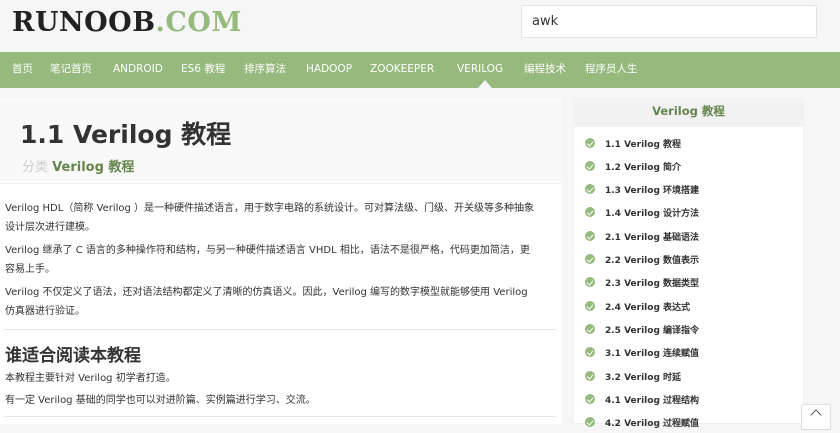  What do you see at coordinates (84, 22) in the screenshot?
I see `logo-text: RUNOOB` at bounding box center [84, 22].